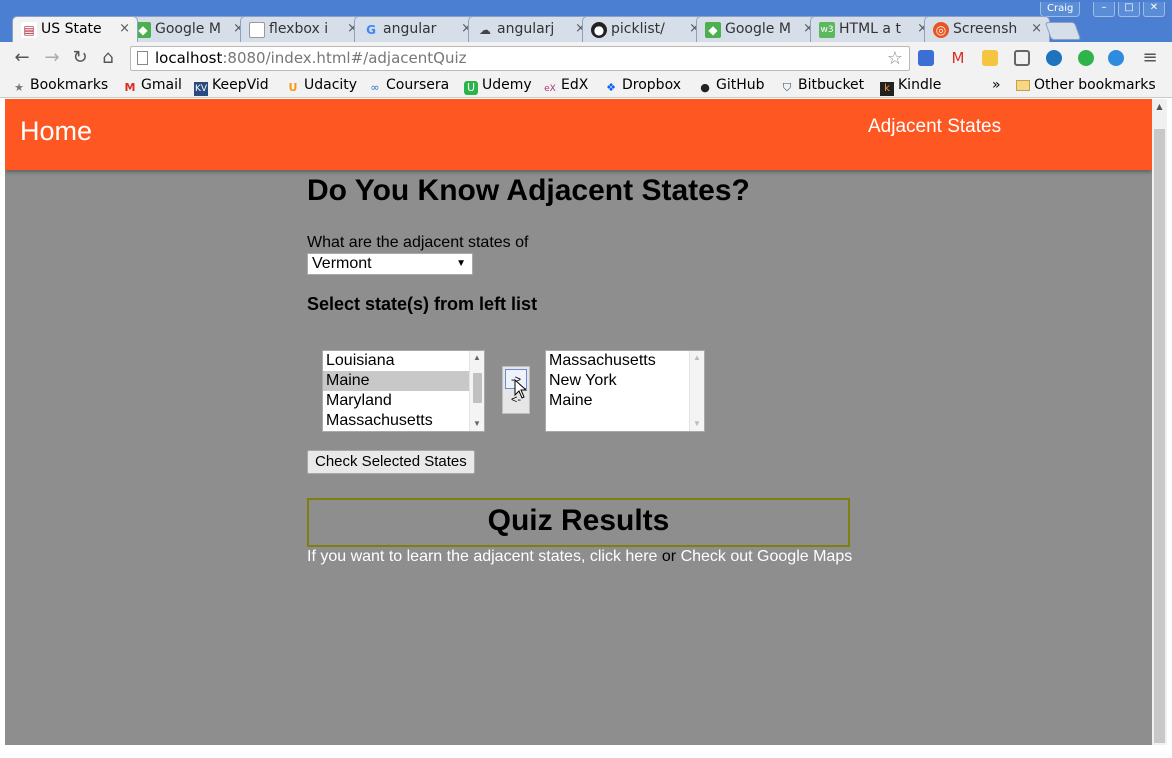 This screenshot has width=1172, height=758. What do you see at coordinates (767, 556) in the screenshot?
I see `google-maps-link: Check out Google Maps` at bounding box center [767, 556].